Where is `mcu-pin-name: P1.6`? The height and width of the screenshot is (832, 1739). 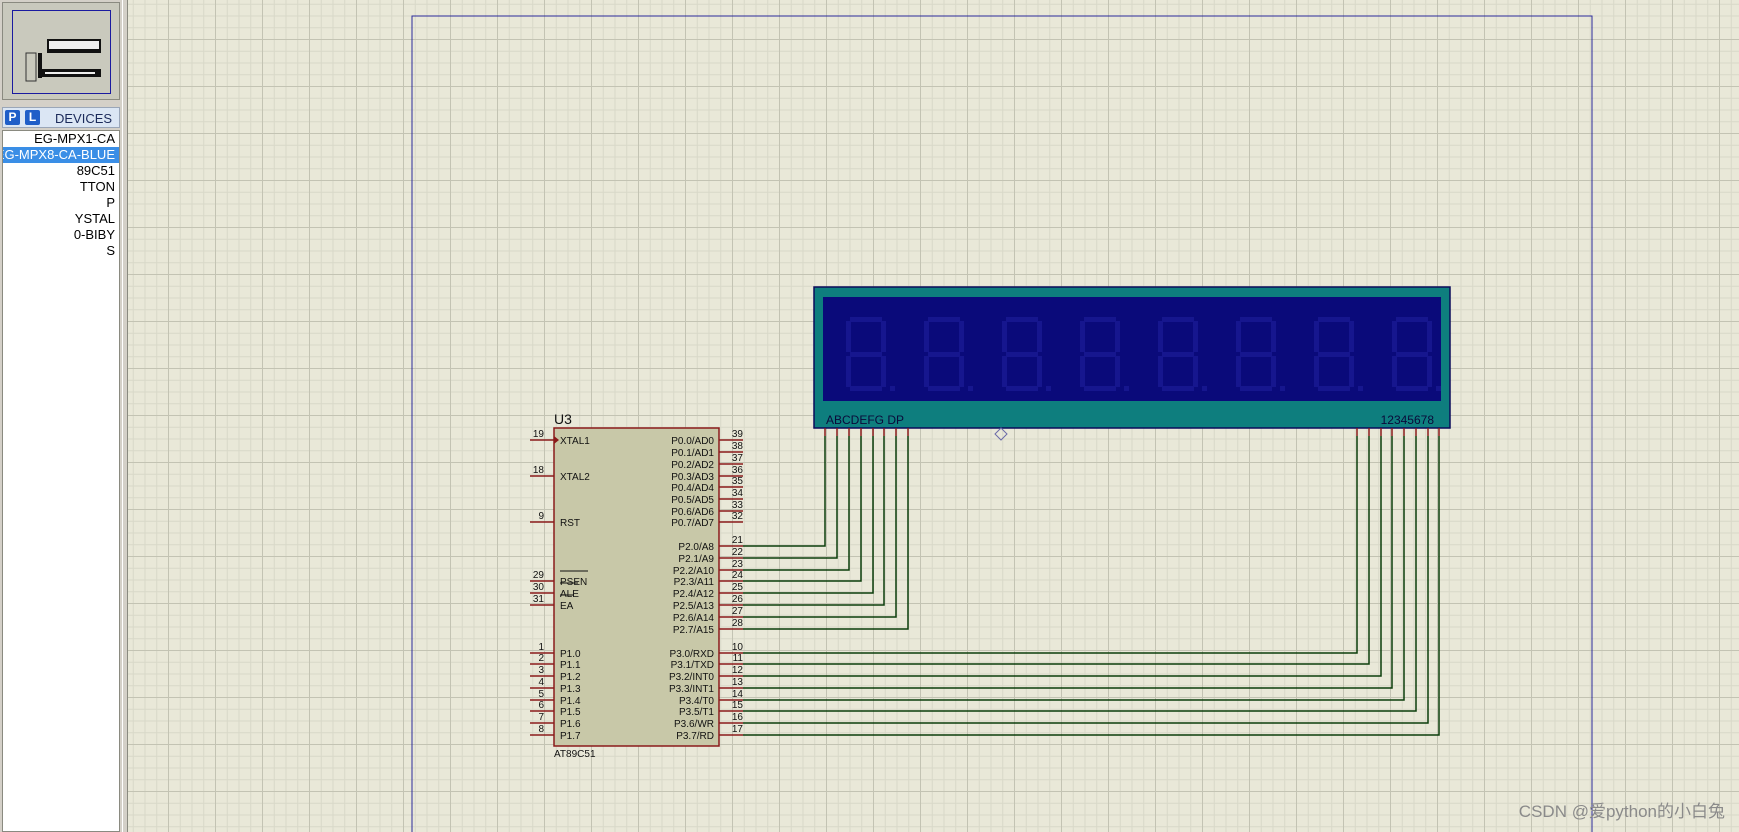 mcu-pin-name: P1.6 is located at coordinates (570, 724).